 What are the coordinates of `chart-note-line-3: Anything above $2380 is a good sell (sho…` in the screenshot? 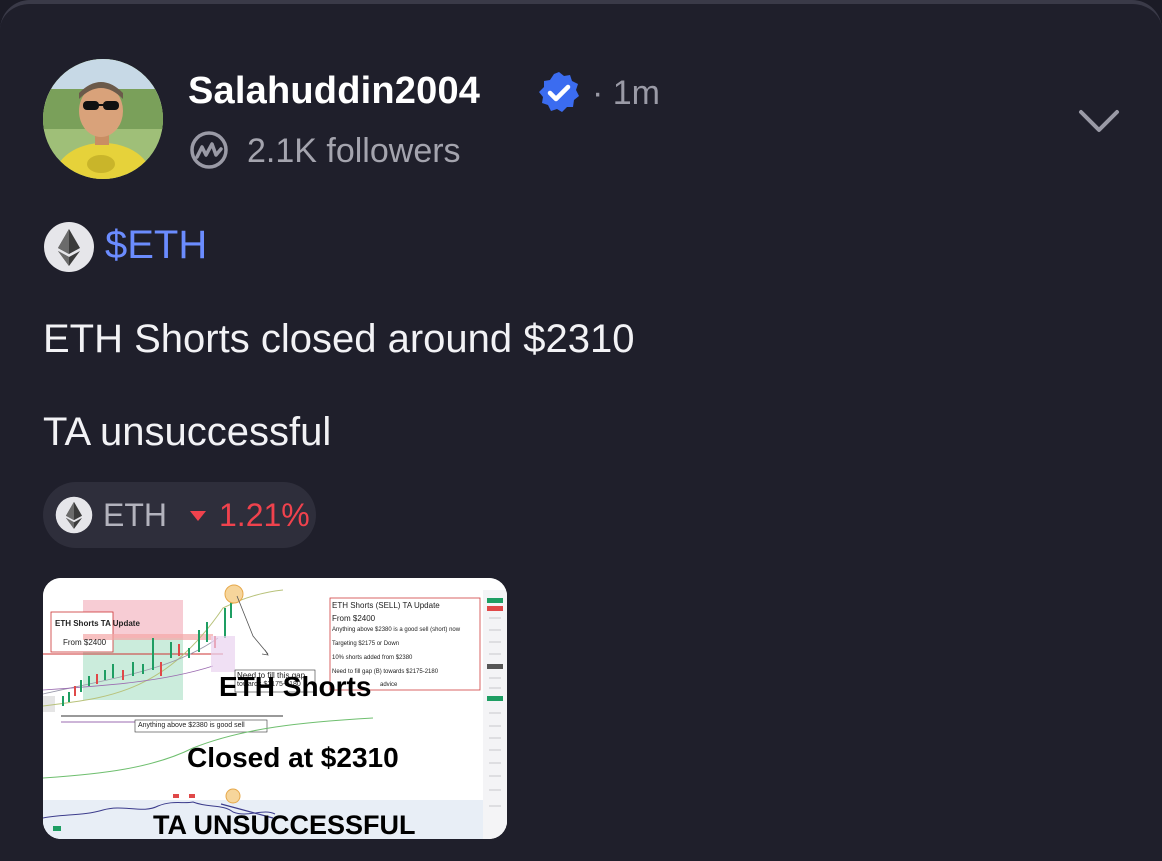 It's located at (396, 630).